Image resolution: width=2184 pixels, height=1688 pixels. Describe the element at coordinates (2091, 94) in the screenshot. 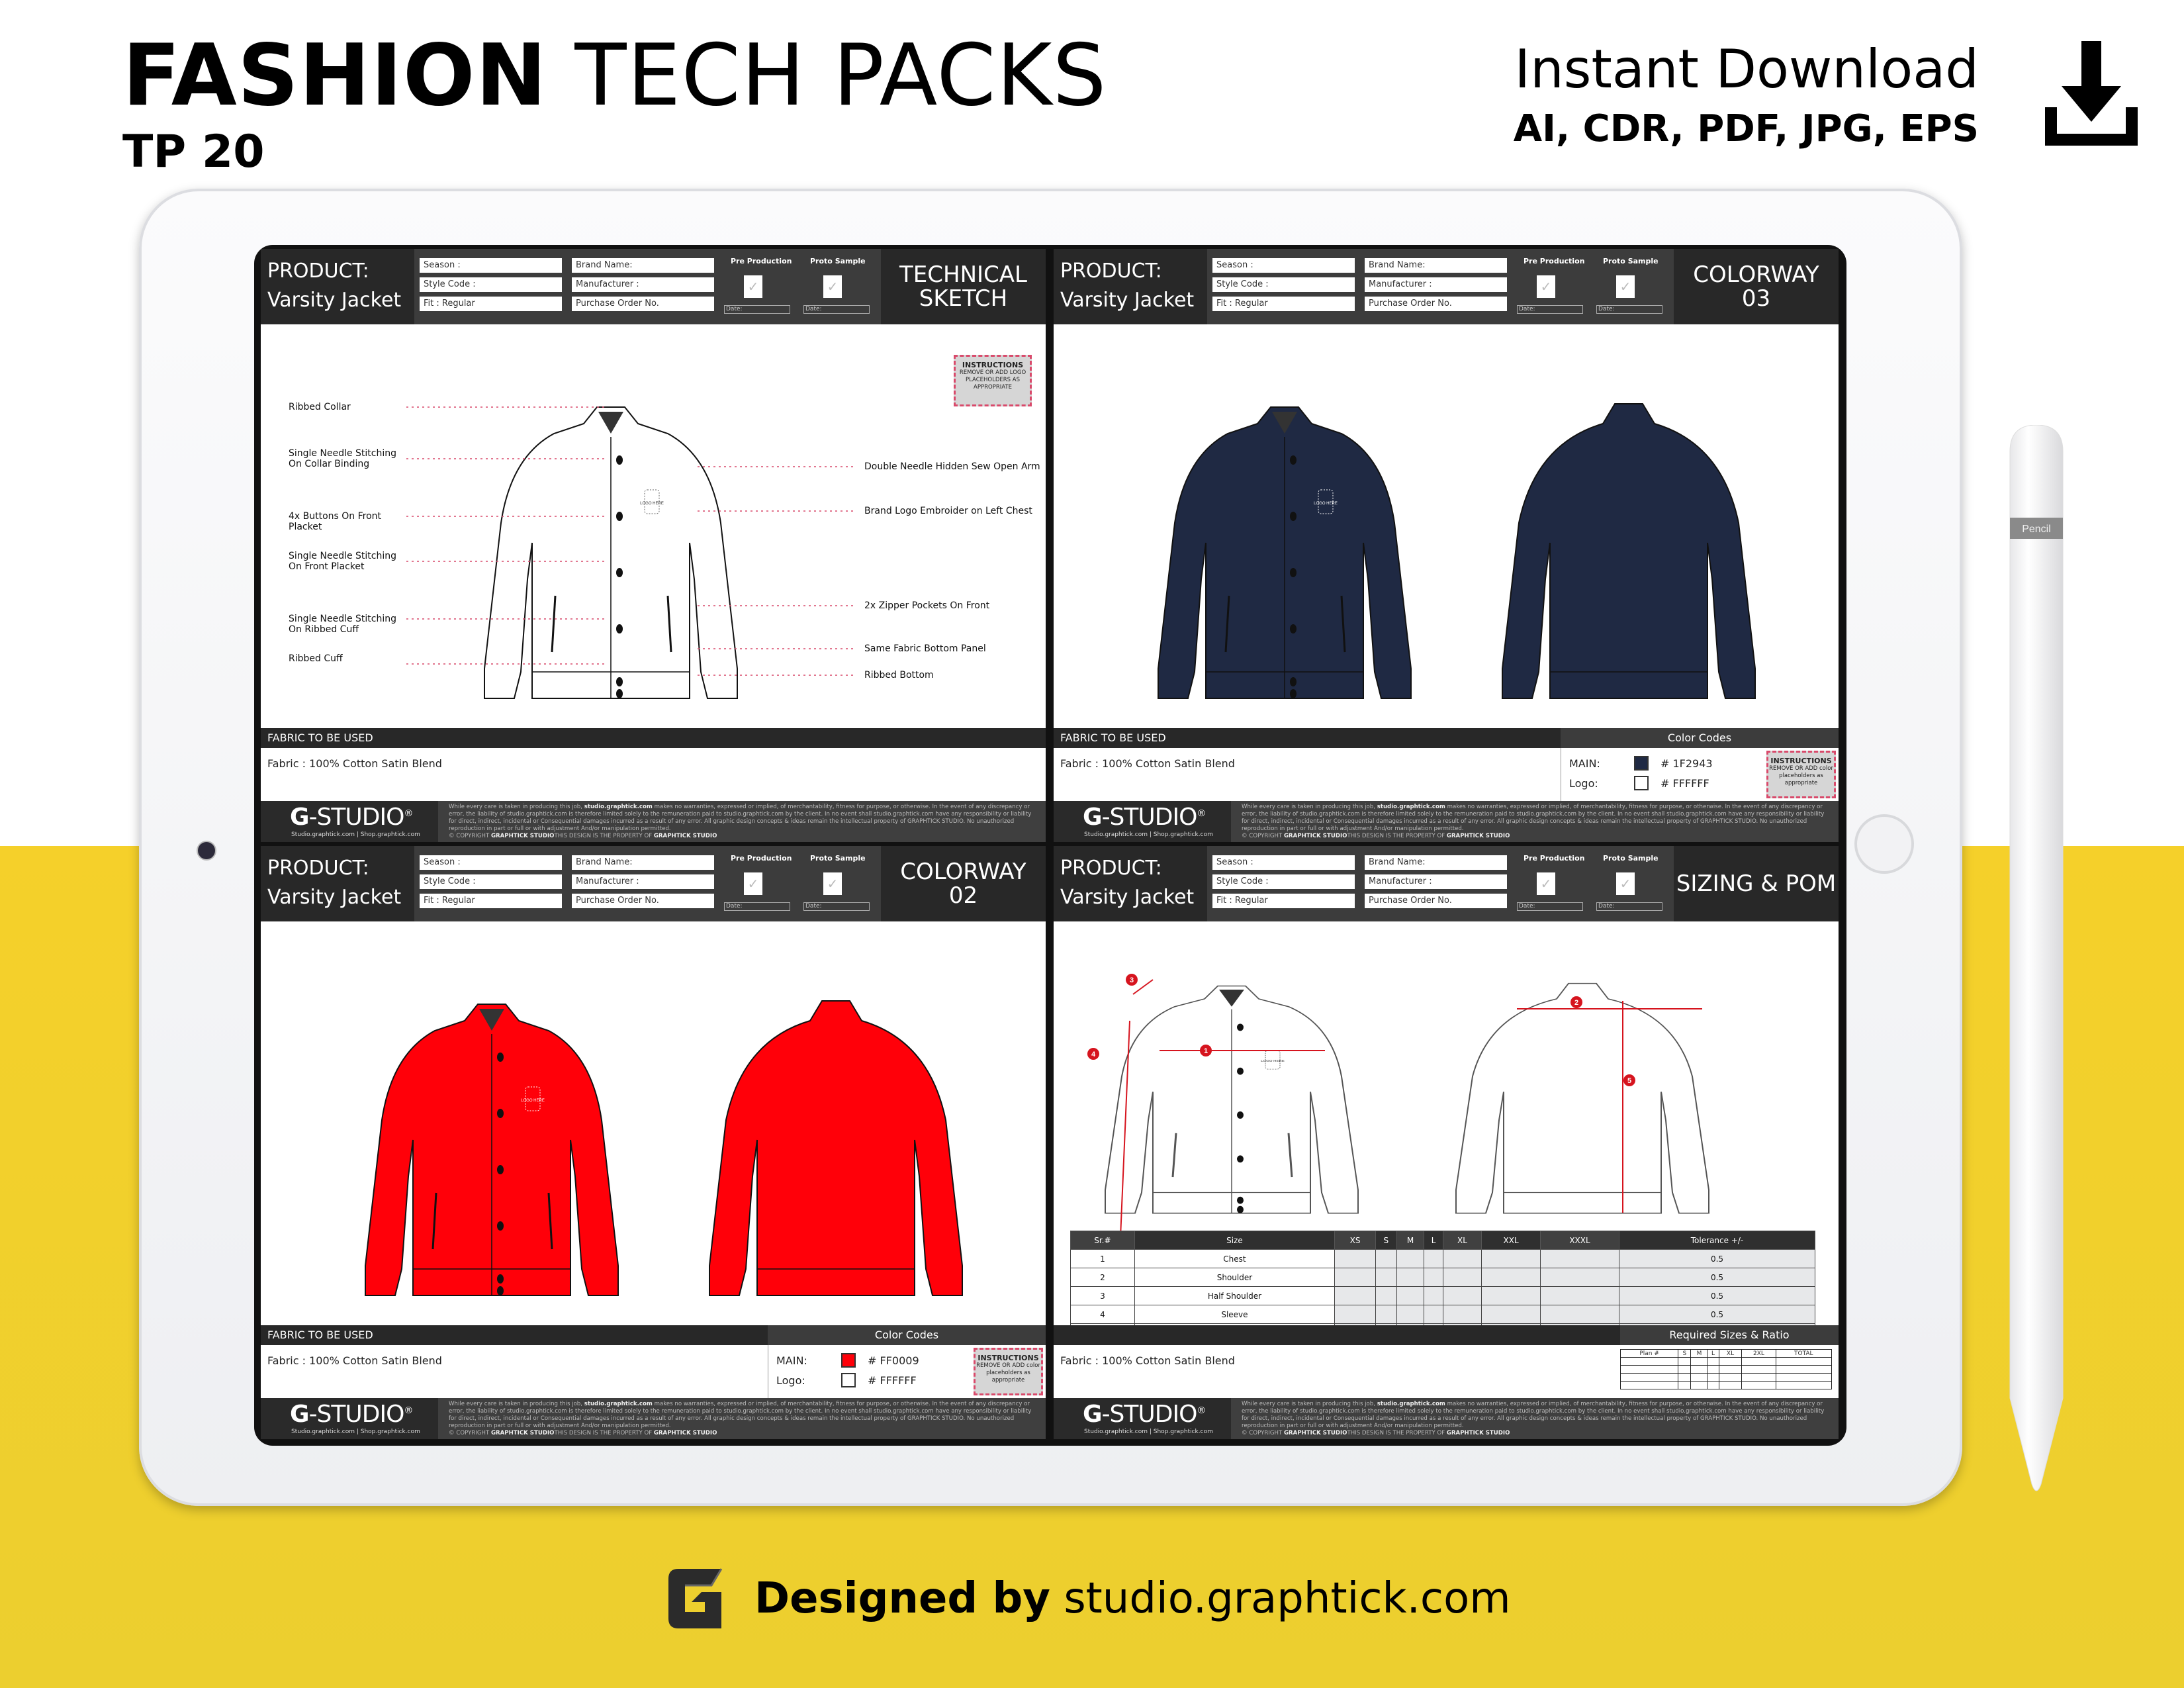

I see `download-icon` at that location.